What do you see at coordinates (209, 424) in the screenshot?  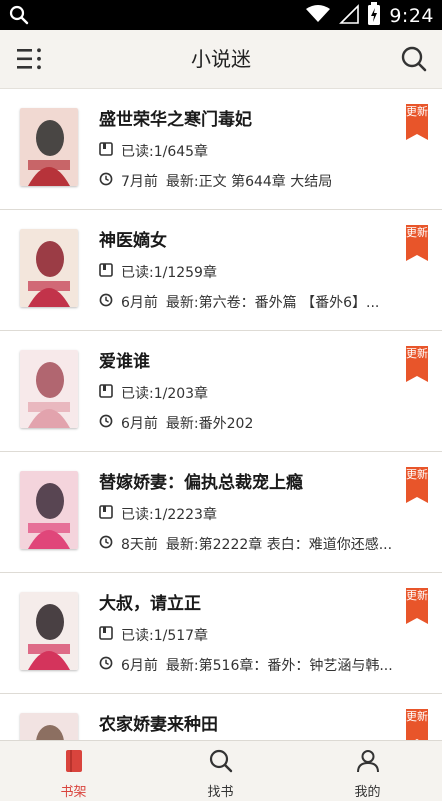 I see `latest-chapter-text: 最新:番外202` at bounding box center [209, 424].